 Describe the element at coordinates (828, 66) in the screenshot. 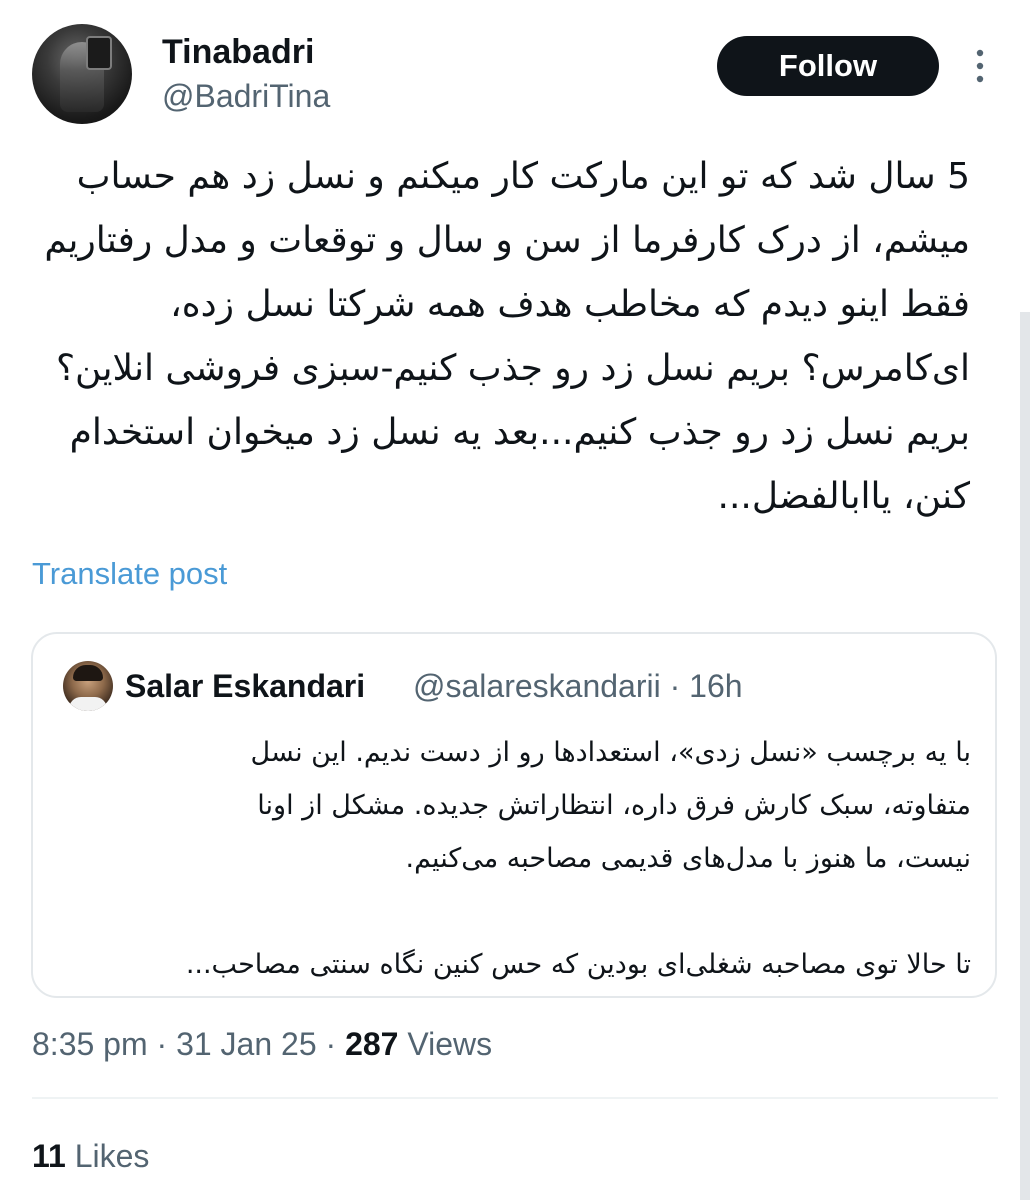

I see `follow-button: Follow` at that location.